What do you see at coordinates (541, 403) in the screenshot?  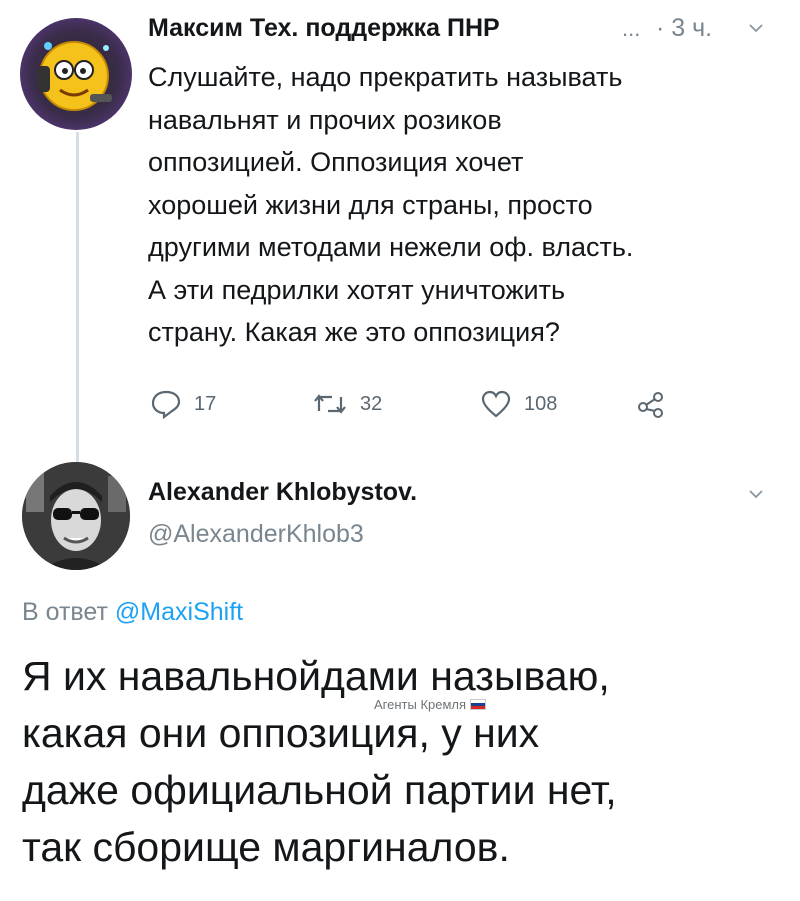 I see `like-count: 108` at bounding box center [541, 403].